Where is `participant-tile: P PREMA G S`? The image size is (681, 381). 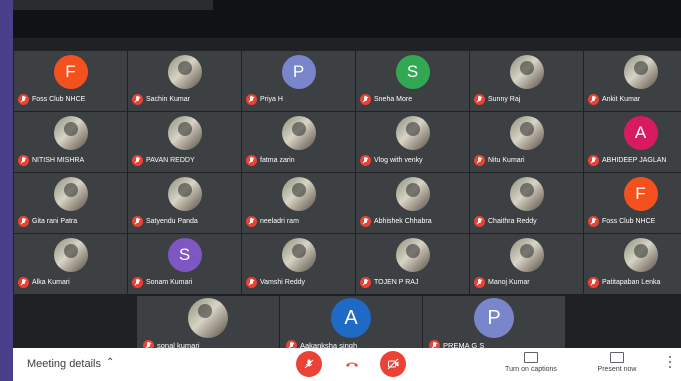
participant-tile: P PREMA G S is located at coordinates (494, 326).